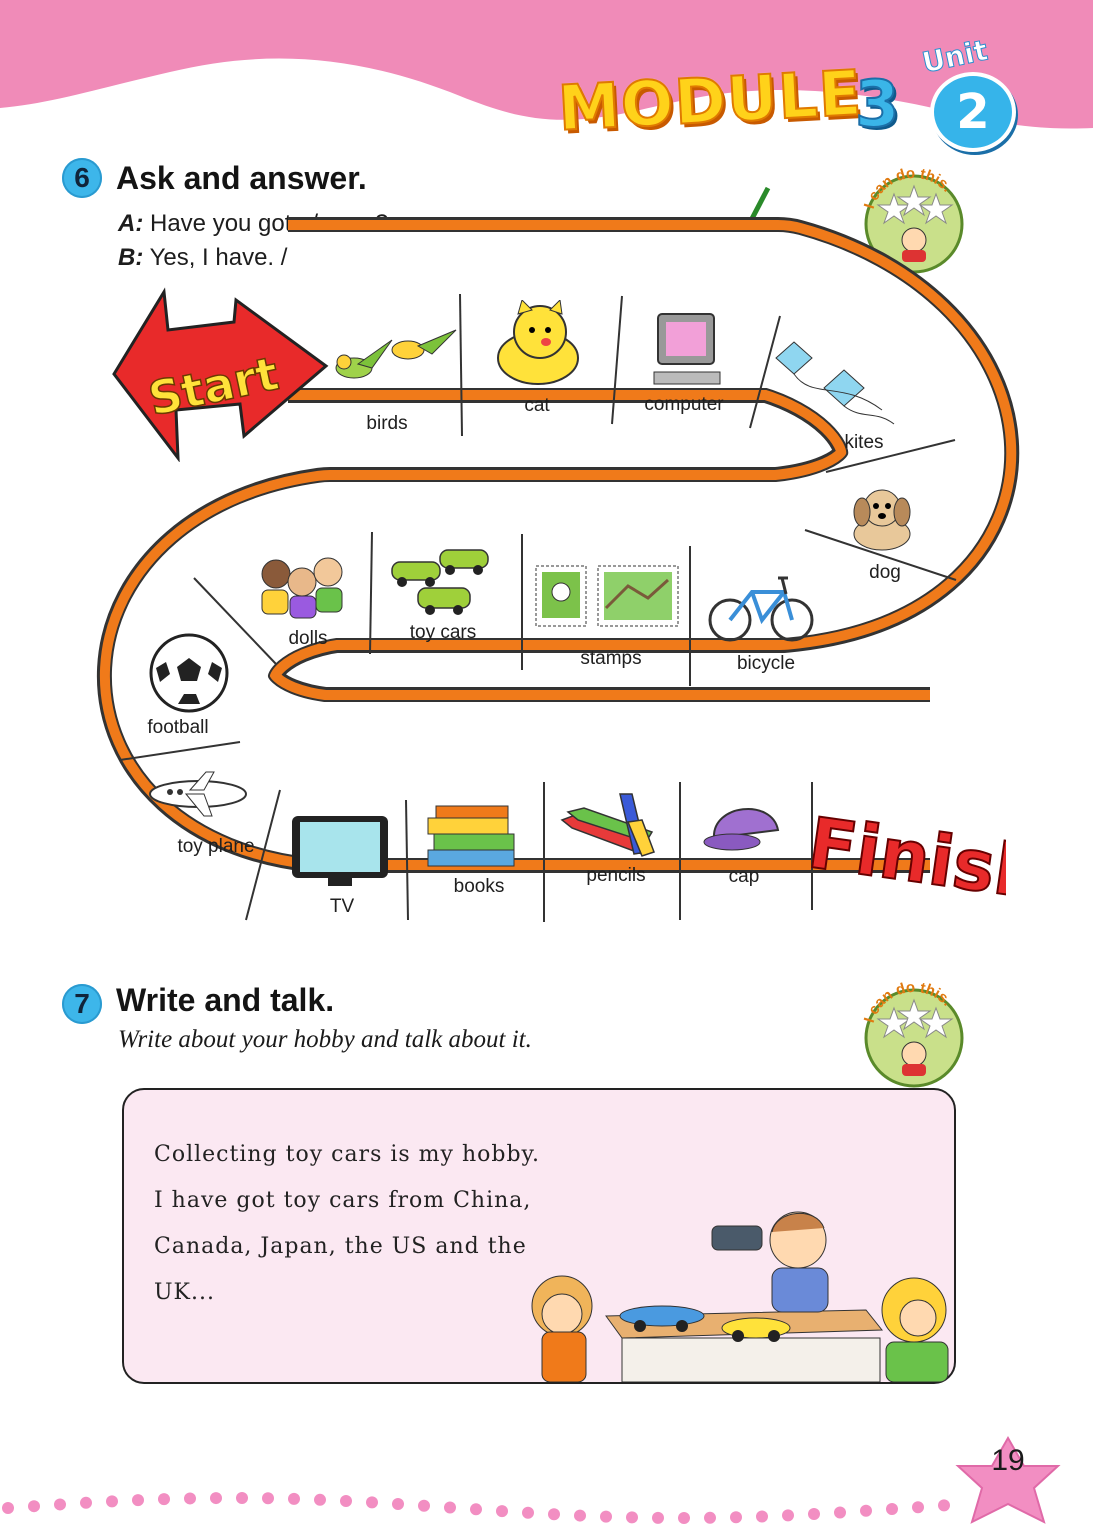 The height and width of the screenshot is (1536, 1093). What do you see at coordinates (882, 520) in the screenshot?
I see `dog-icon` at bounding box center [882, 520].